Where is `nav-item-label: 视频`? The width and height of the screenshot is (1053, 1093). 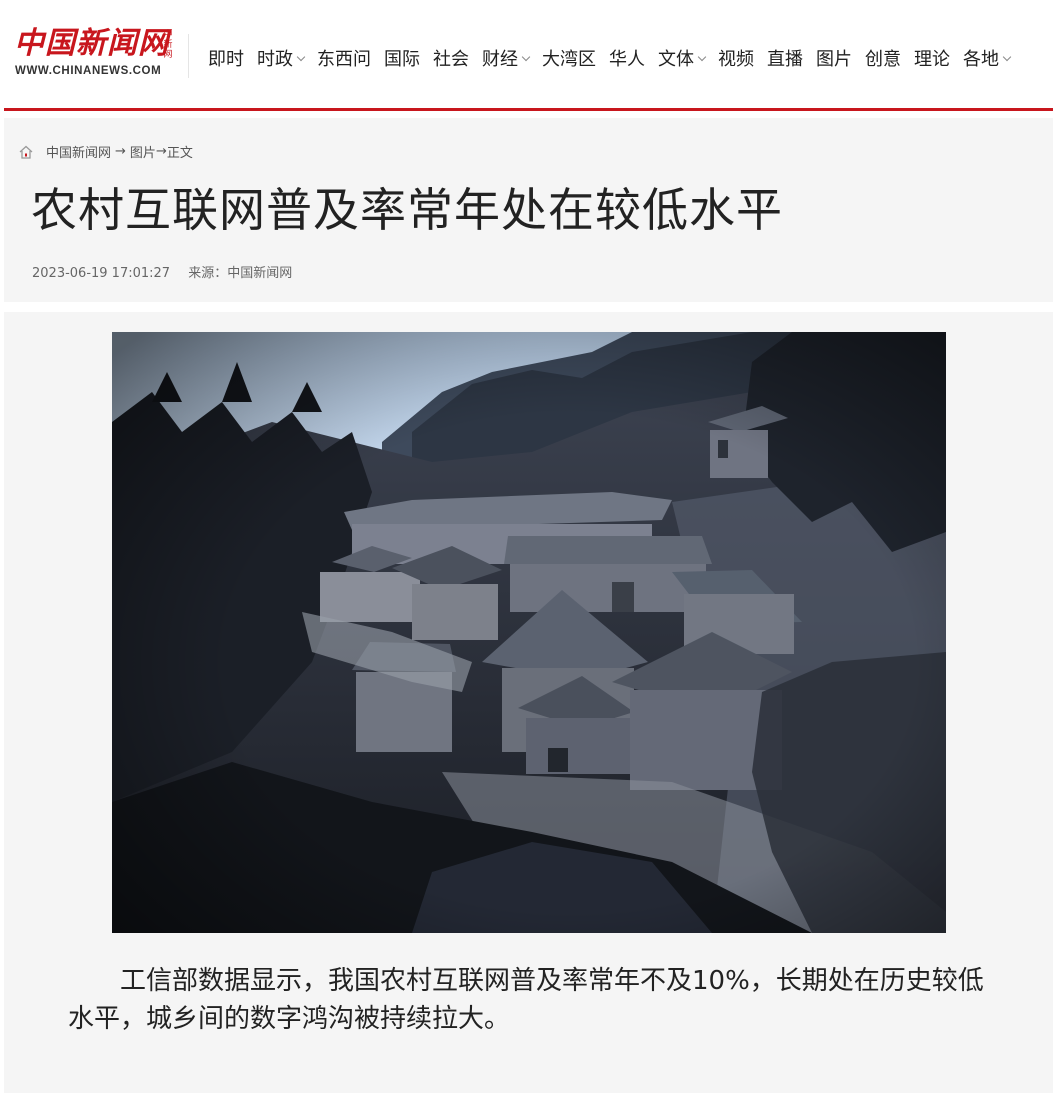
nav-item-label: 视频 is located at coordinates (736, 59).